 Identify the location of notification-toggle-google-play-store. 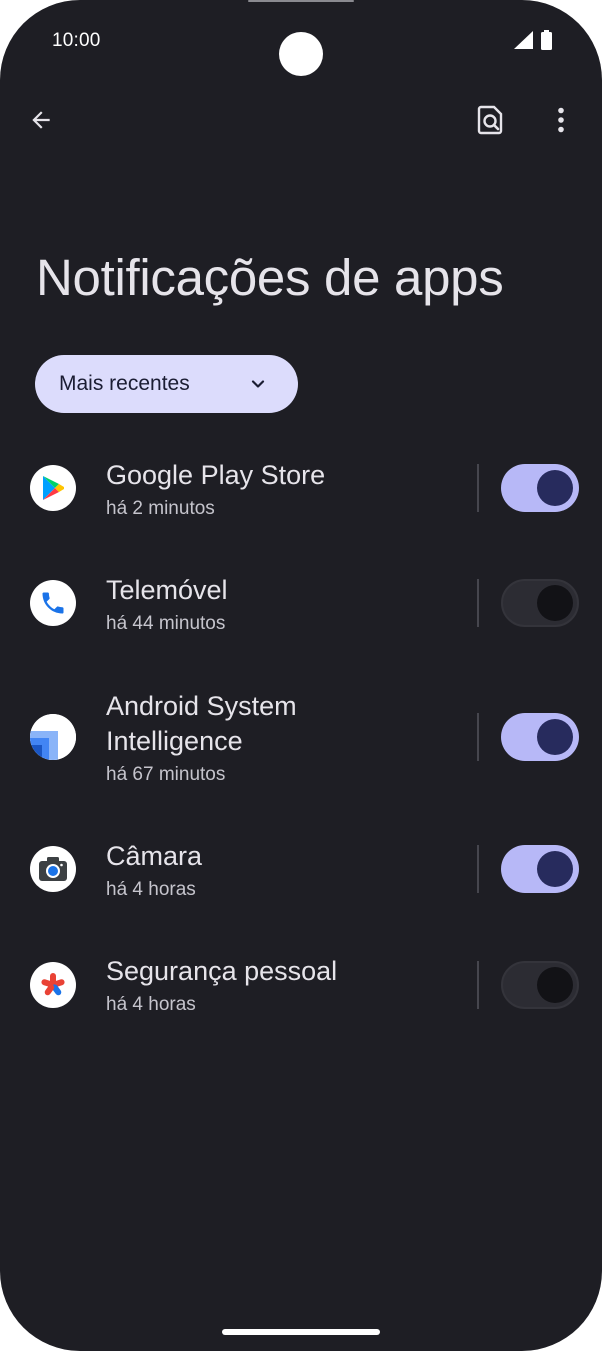
(540, 488).